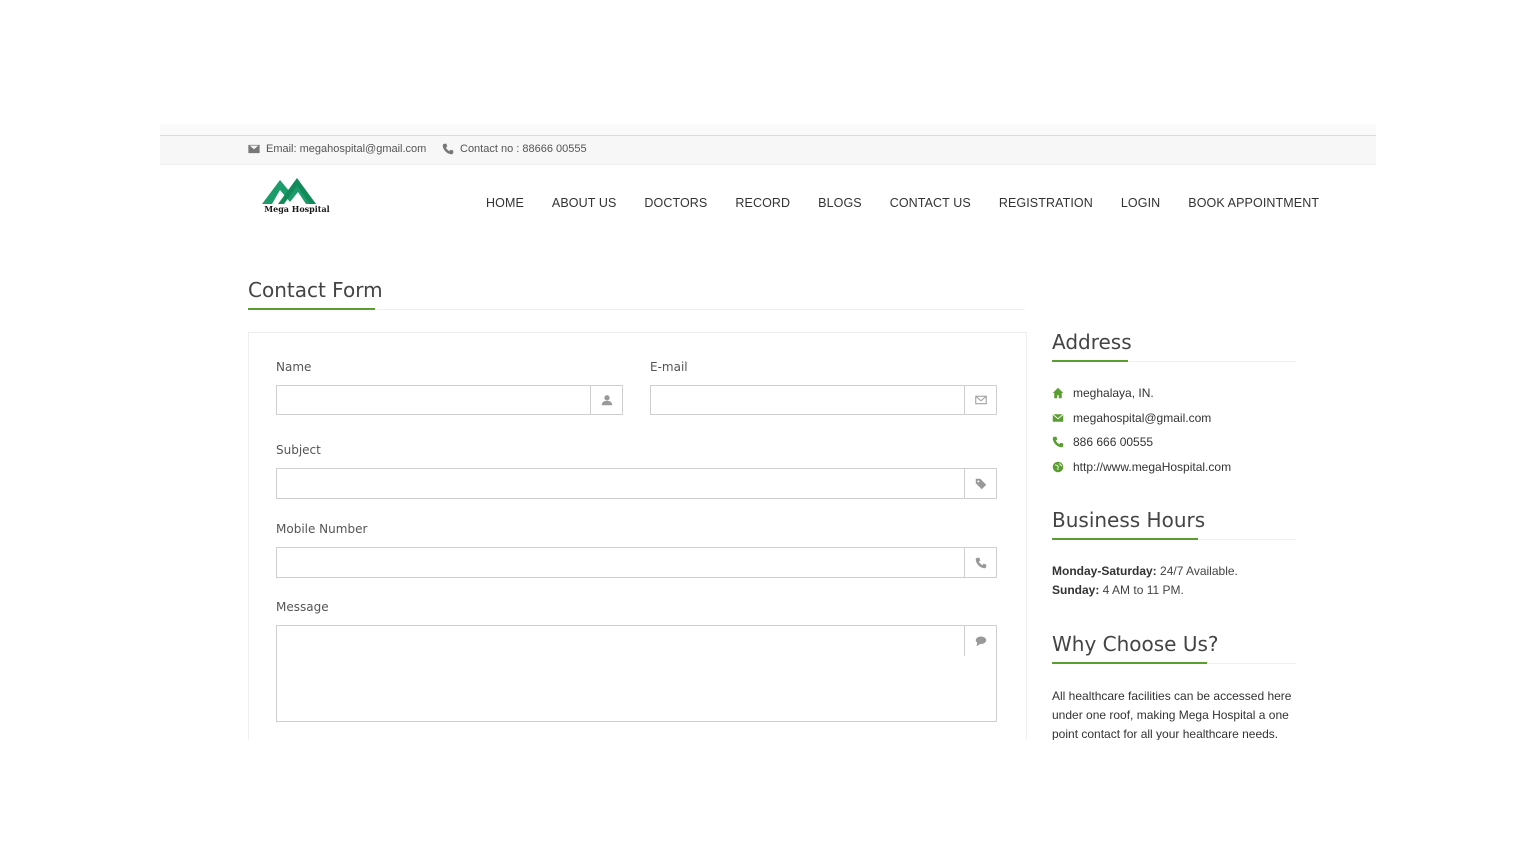  I want to click on address-title: Address, so click(1092, 342).